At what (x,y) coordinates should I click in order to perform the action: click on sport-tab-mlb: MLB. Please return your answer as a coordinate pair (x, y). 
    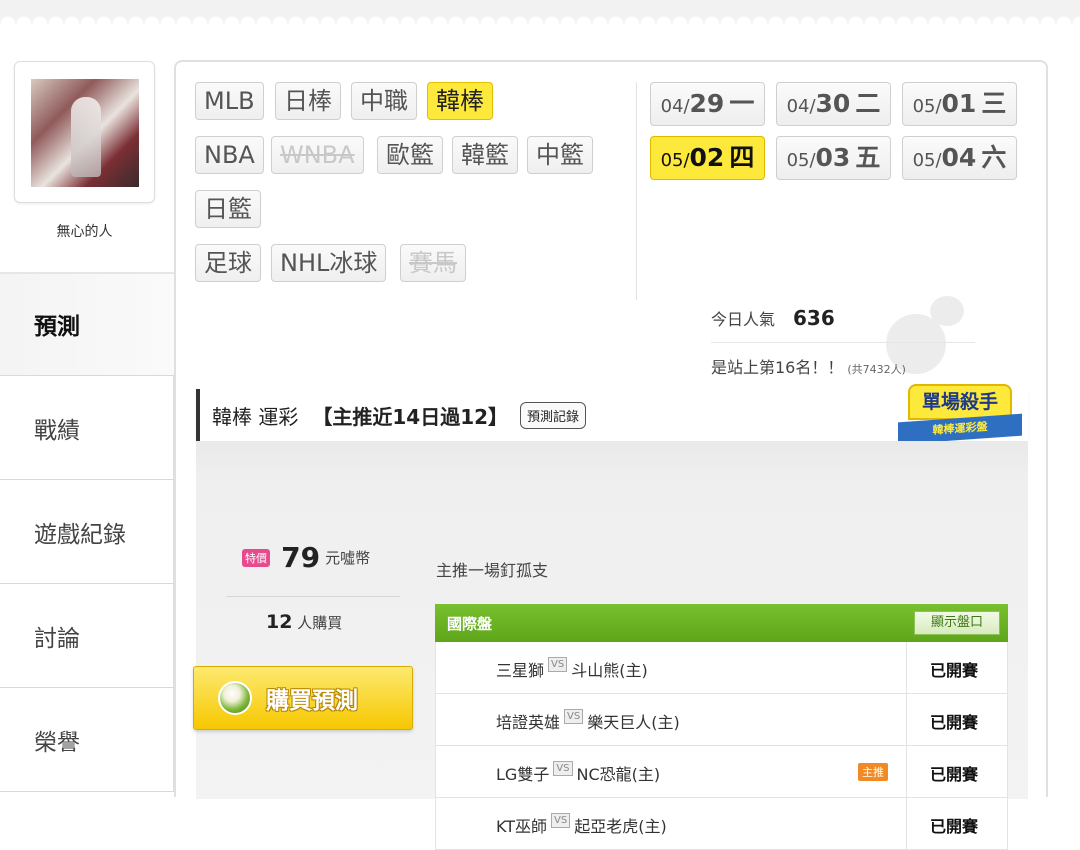
    Looking at the image, I should click on (229, 101).